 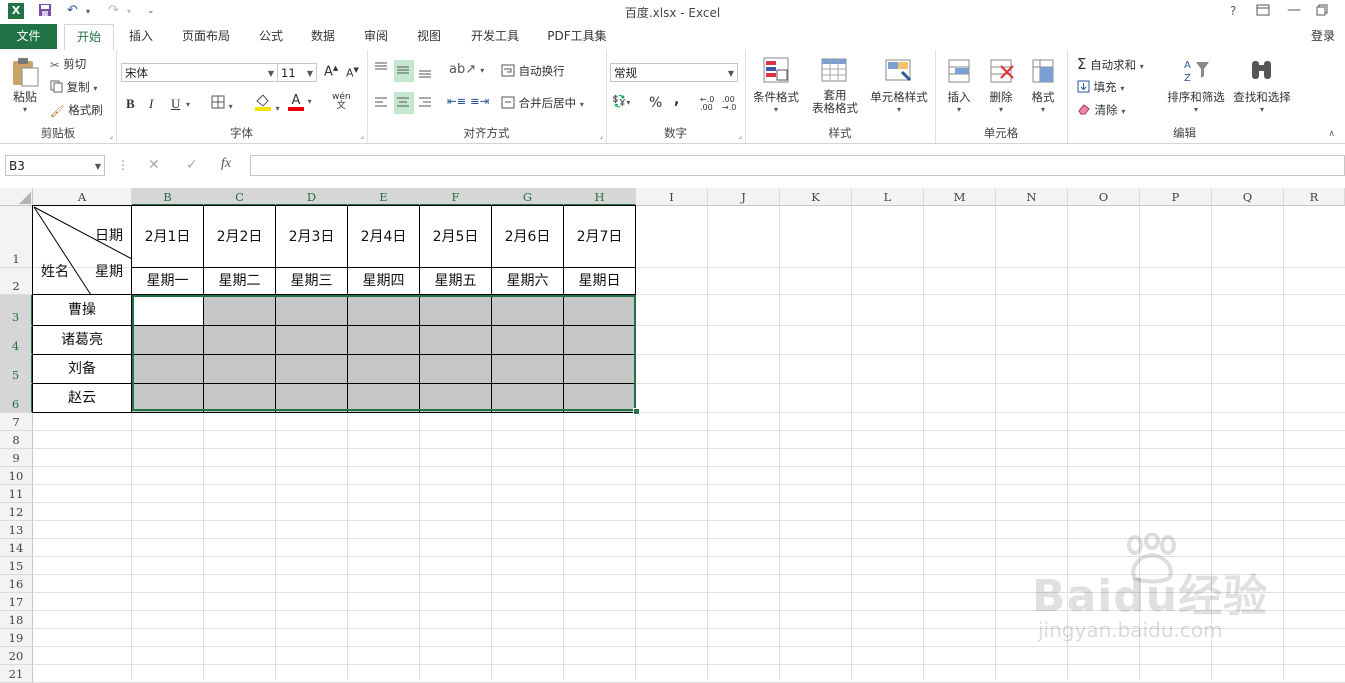 What do you see at coordinates (425, 103) in the screenshot?
I see `align-right-button` at bounding box center [425, 103].